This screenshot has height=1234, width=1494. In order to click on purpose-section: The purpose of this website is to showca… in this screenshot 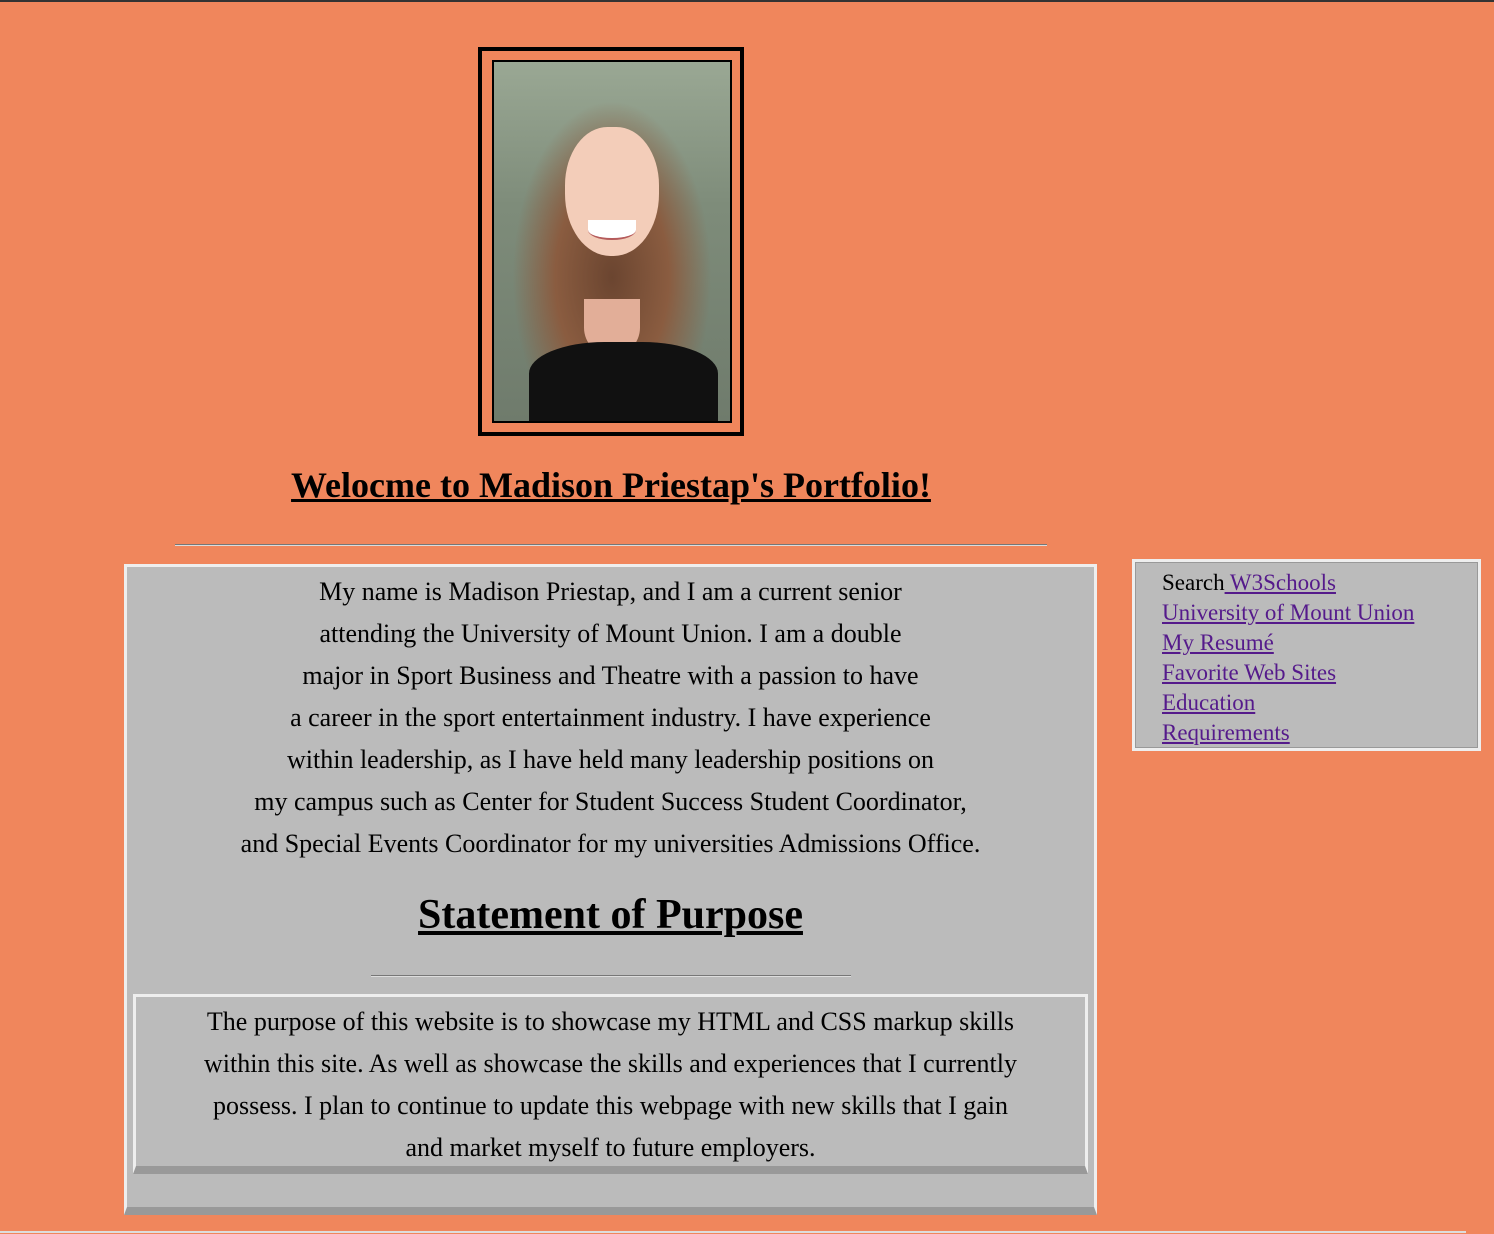, I will do `click(610, 1084)`.